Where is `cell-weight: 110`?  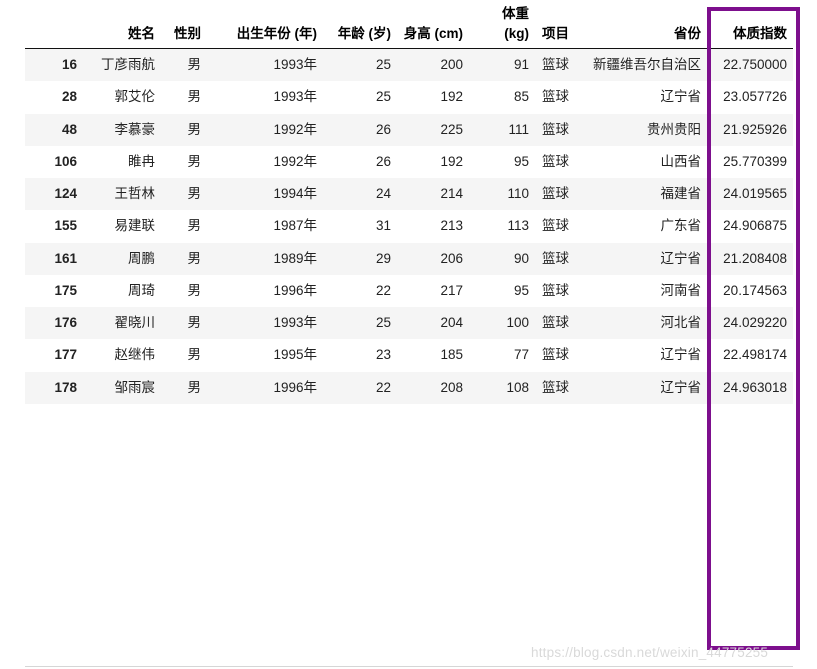
cell-weight: 110 is located at coordinates (518, 194).